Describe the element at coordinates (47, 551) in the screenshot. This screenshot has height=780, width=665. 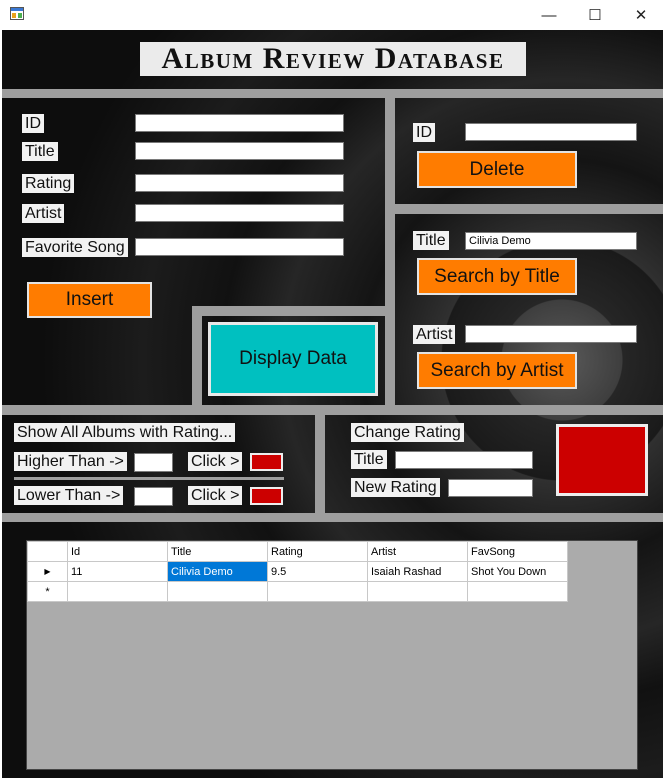
I see `row-header-corner` at that location.